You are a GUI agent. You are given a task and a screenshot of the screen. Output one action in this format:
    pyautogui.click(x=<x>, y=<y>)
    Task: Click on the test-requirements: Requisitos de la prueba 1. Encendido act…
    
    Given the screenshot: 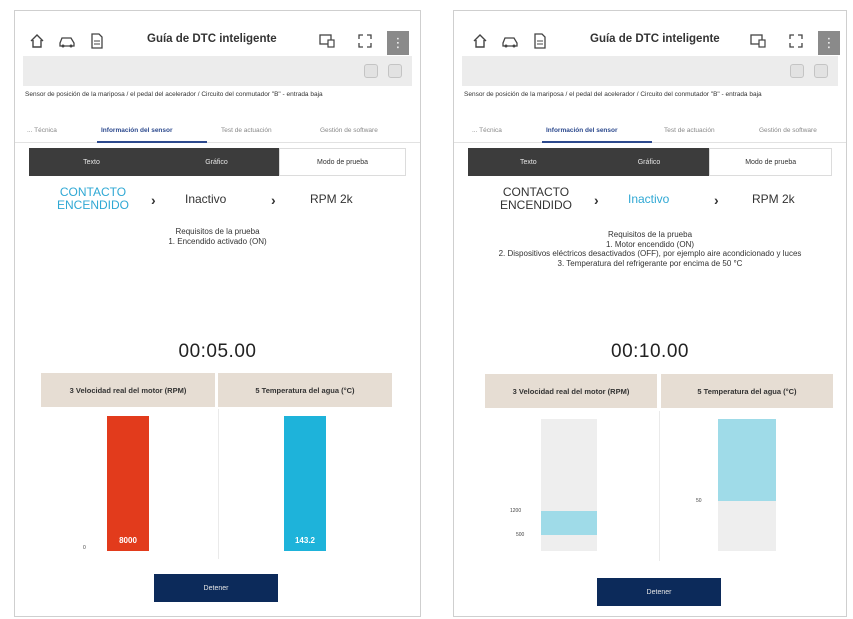 What is the action you would take?
    pyautogui.click(x=217, y=236)
    